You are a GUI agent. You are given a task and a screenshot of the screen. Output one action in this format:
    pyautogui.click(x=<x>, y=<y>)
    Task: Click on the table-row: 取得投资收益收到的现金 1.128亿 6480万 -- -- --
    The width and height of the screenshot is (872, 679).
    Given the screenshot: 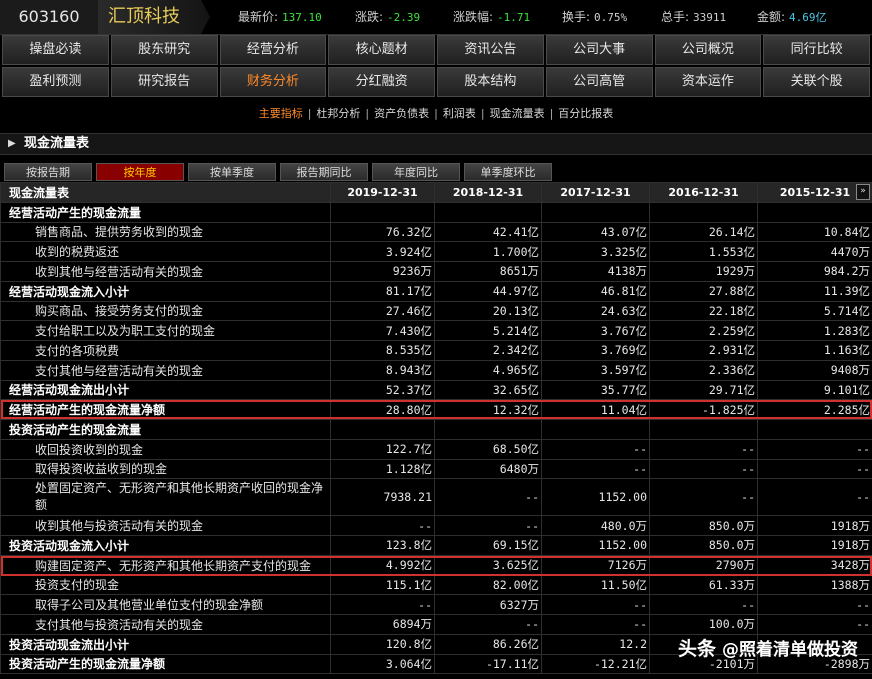 What is the action you would take?
    pyautogui.click(x=436, y=469)
    